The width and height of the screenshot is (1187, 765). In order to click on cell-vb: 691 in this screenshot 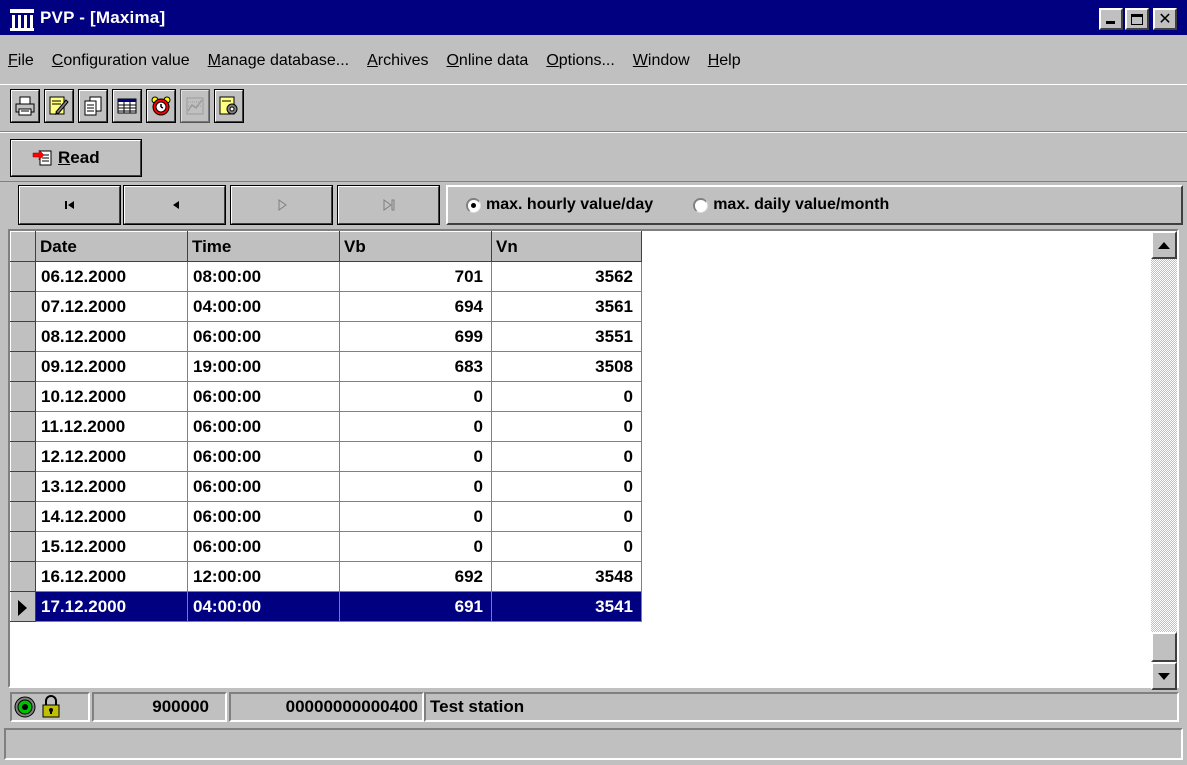, I will do `click(415, 606)`.